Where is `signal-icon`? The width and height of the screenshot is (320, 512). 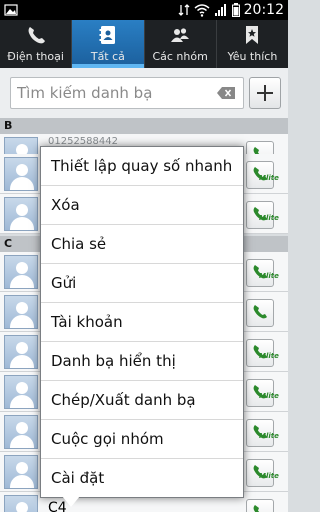 signal-icon is located at coordinates (220, 10).